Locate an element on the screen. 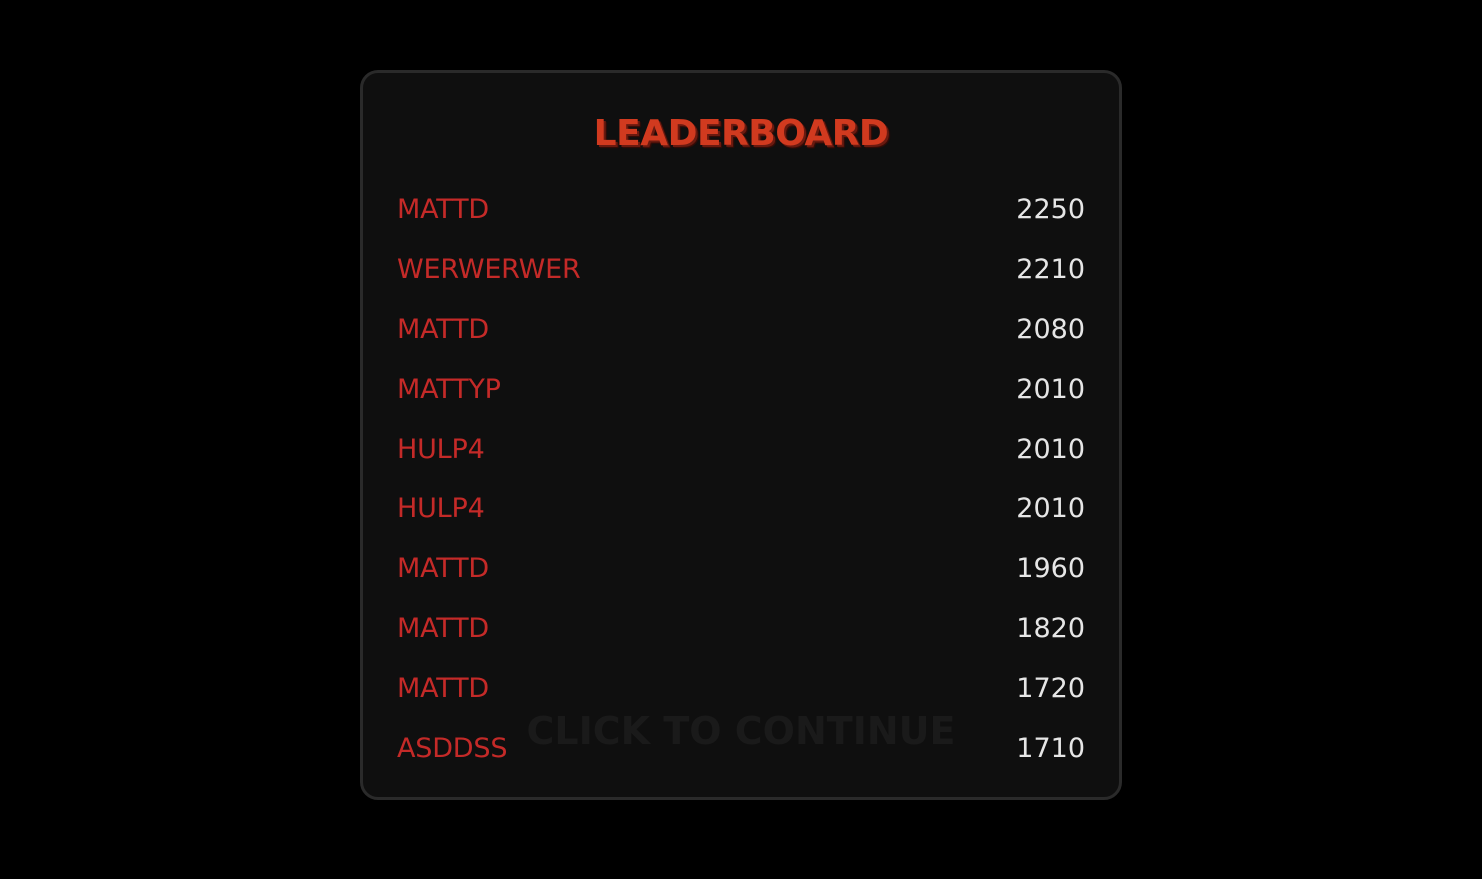 The width and height of the screenshot is (1482, 879). leaderboard-row: MATTD 1960 is located at coordinates (741, 569).